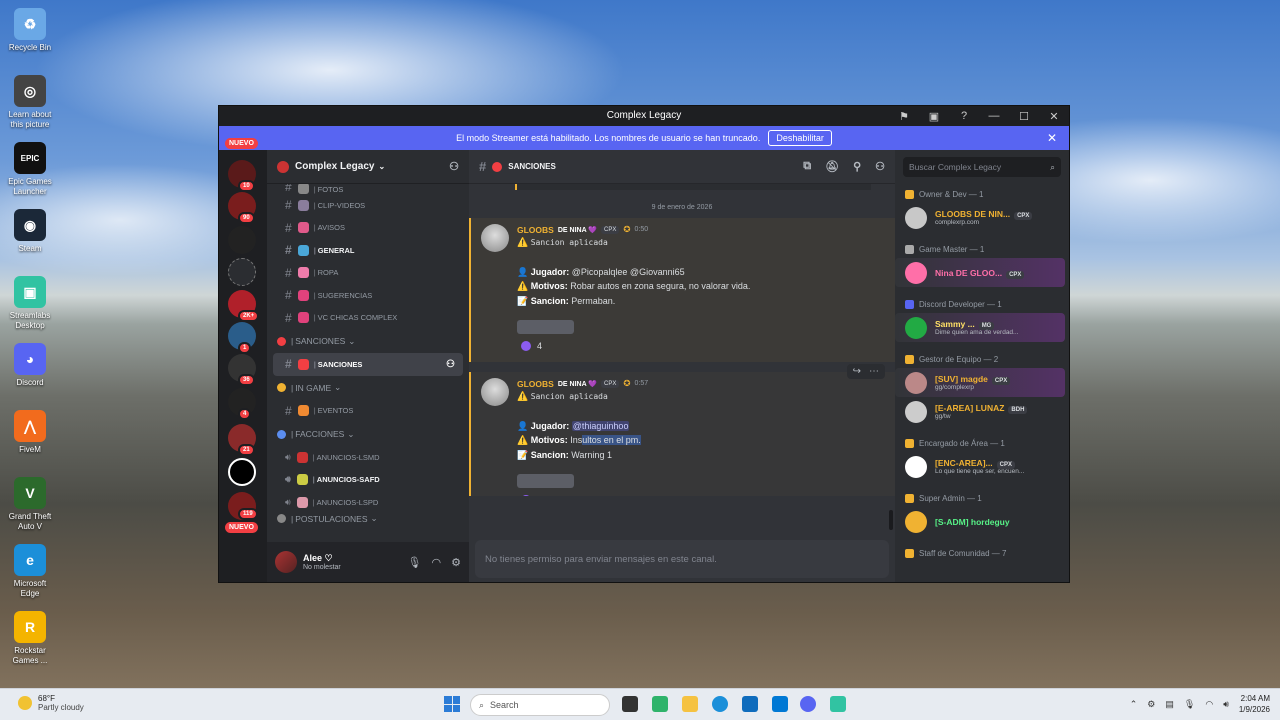  What do you see at coordinates (368, 502) in the screenshot?
I see `channel-item: 🔊︎ | ANUNCIOS-LSPD` at bounding box center [368, 502].